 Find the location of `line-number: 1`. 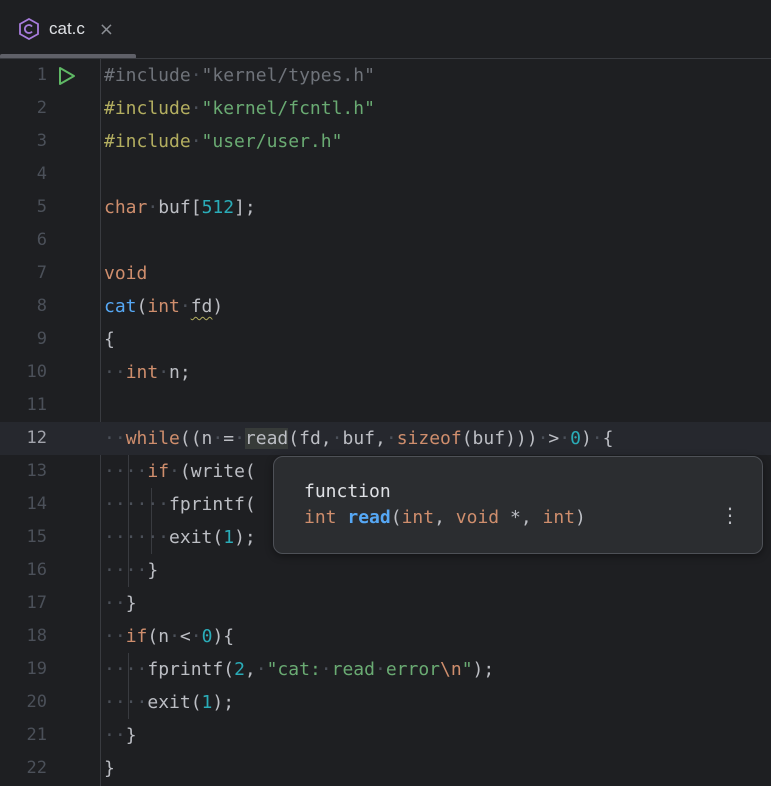

line-number: 1 is located at coordinates (41, 75).